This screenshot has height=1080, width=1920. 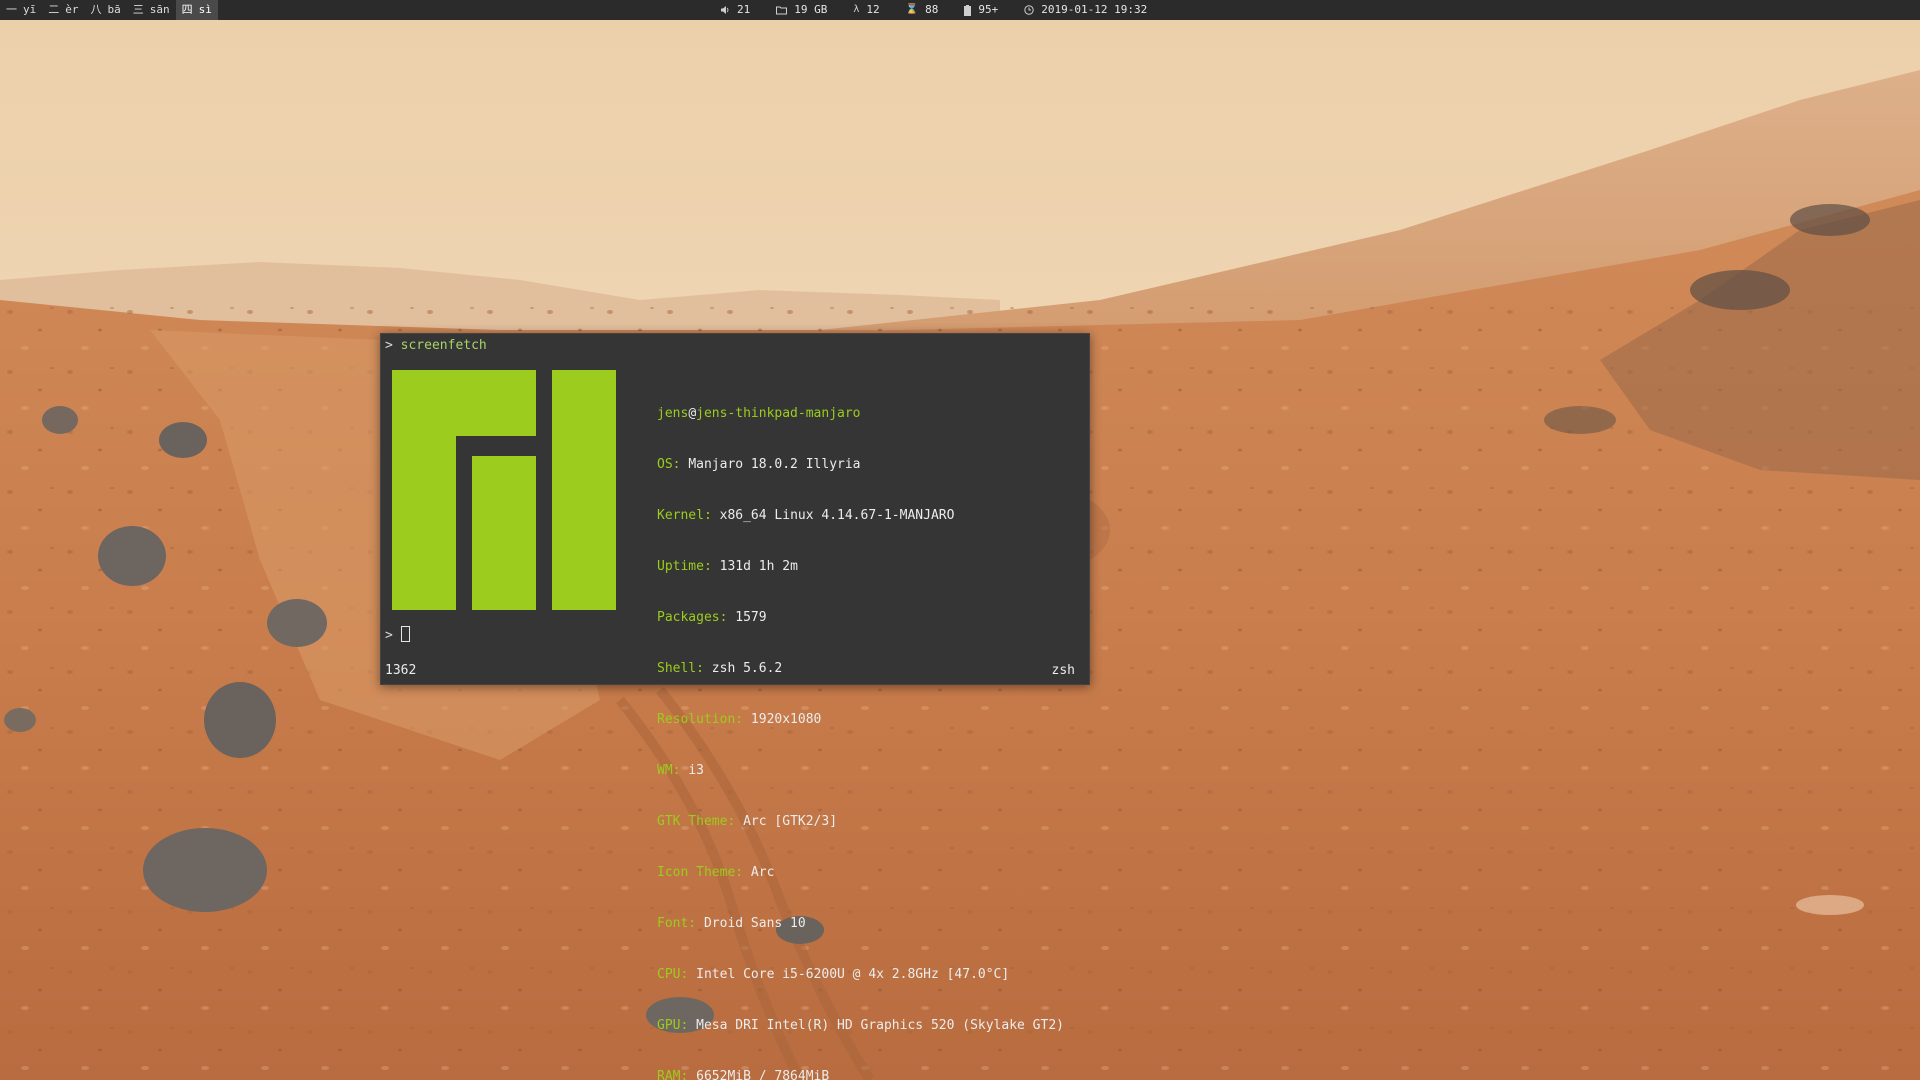 I want to click on battery-icon, so click(x=968, y=10).